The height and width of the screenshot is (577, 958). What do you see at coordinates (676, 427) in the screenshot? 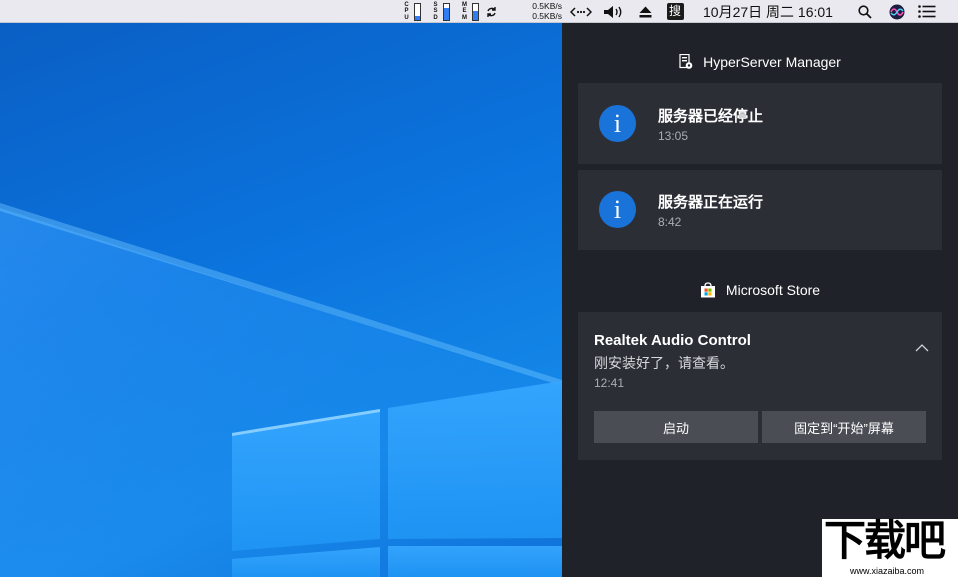
I see `launch-button: 启动` at bounding box center [676, 427].